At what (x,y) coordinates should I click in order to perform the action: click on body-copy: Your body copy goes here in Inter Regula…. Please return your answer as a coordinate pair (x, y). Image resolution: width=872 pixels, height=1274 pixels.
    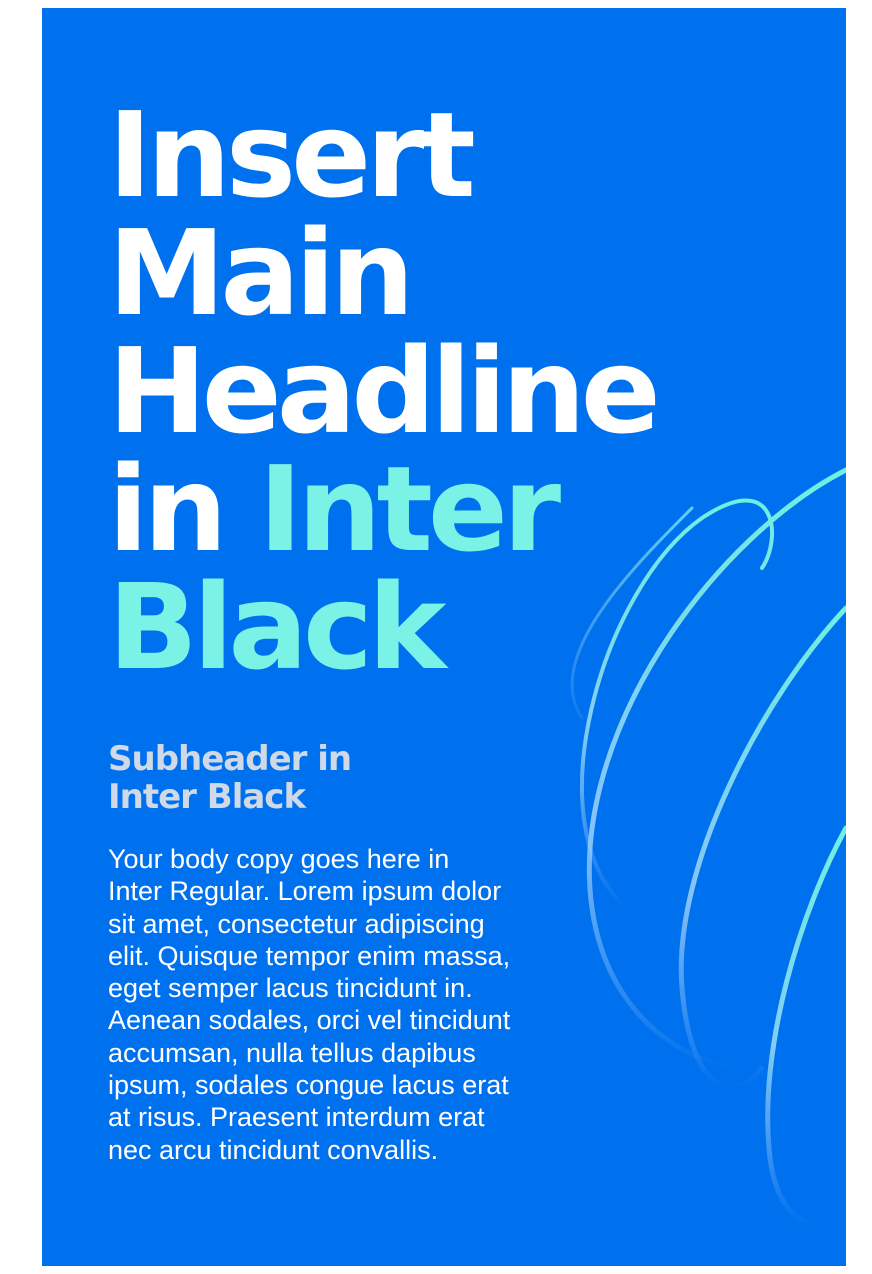
    Looking at the image, I should click on (309, 1004).